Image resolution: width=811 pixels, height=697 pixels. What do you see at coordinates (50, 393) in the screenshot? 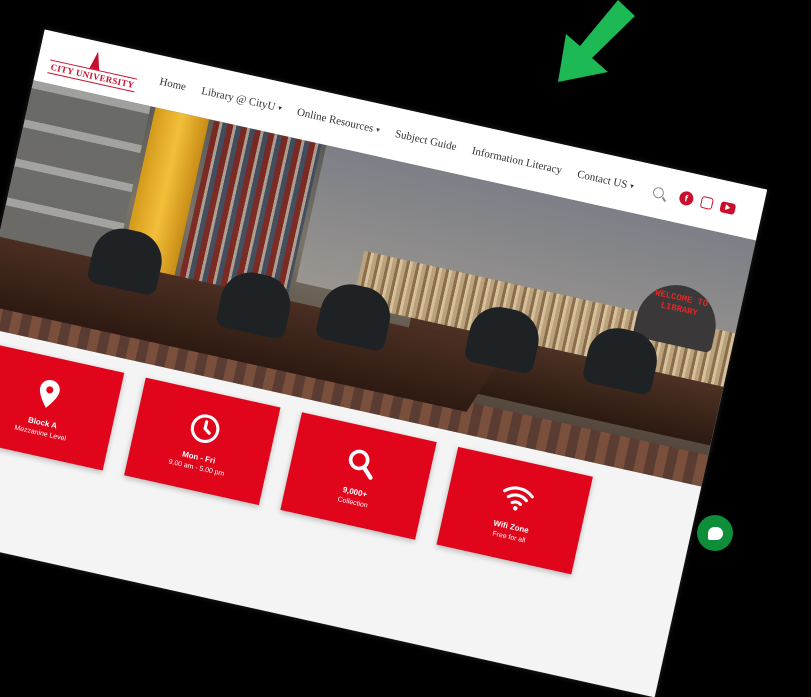
I see `map-pin-icon` at bounding box center [50, 393].